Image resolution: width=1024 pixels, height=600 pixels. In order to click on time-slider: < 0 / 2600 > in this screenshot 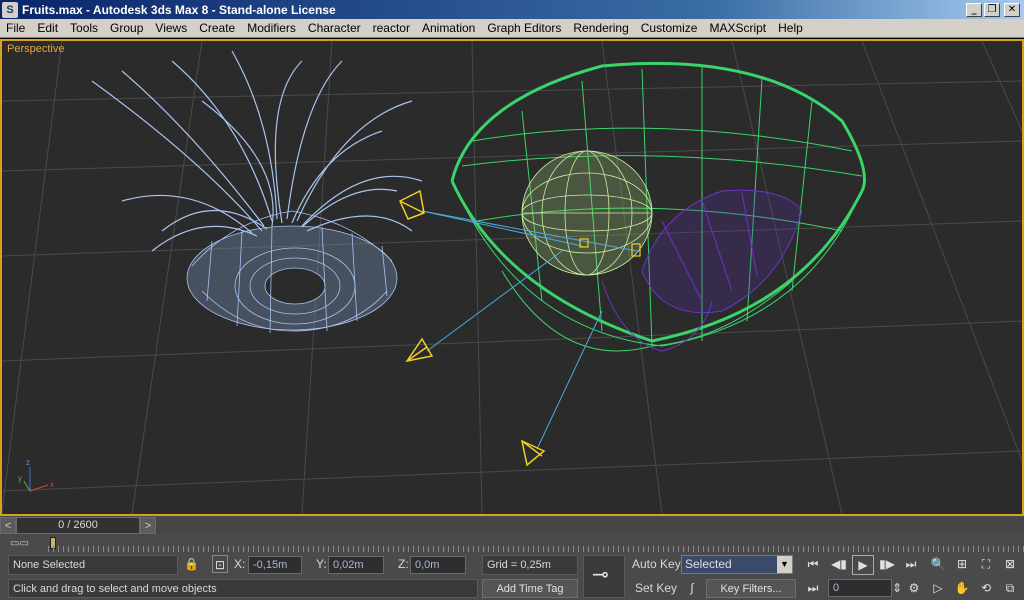, I will do `click(512, 525)`.